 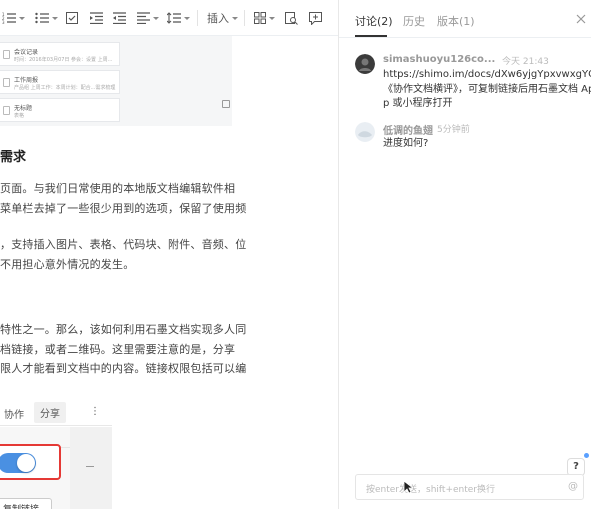 I want to click on bullet-list-button, so click(x=46, y=18).